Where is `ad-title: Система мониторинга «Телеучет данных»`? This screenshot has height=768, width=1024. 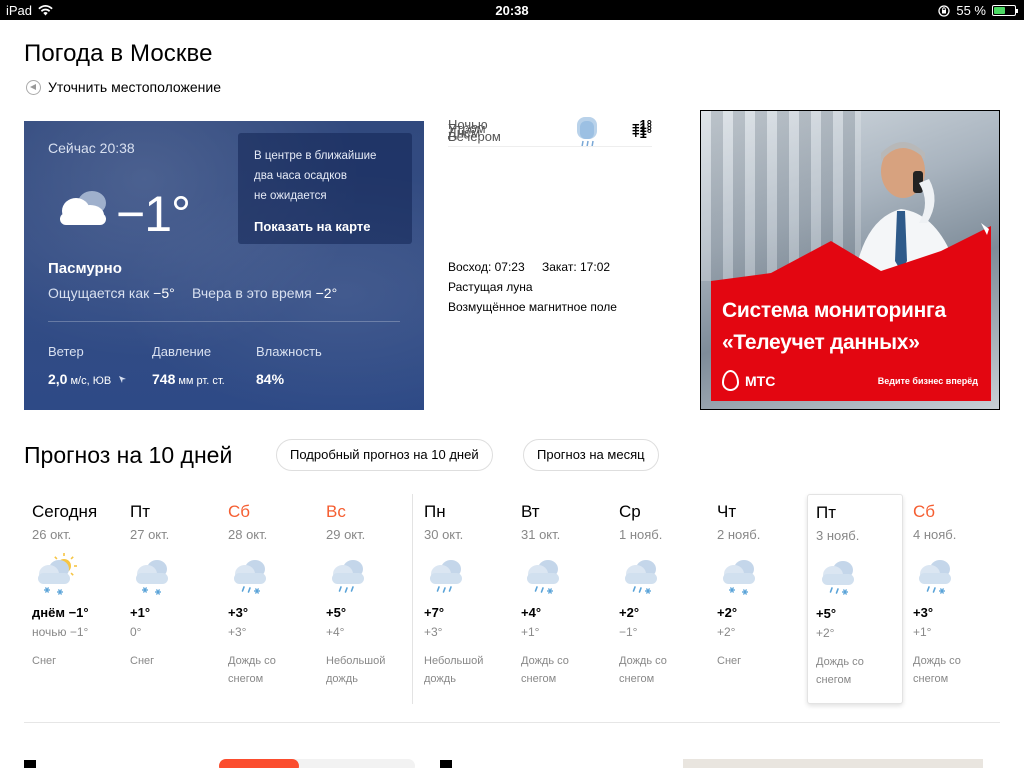
ad-title: Система мониторинга «Телеучет данных» is located at coordinates (834, 327).